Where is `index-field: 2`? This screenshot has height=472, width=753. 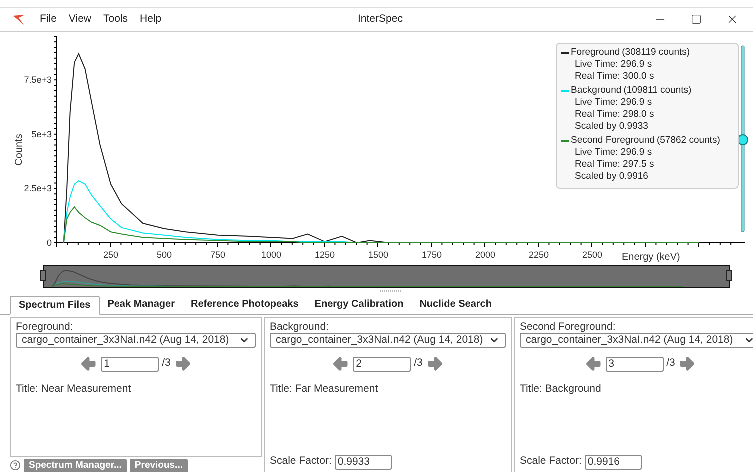
index-field: 2 is located at coordinates (382, 364).